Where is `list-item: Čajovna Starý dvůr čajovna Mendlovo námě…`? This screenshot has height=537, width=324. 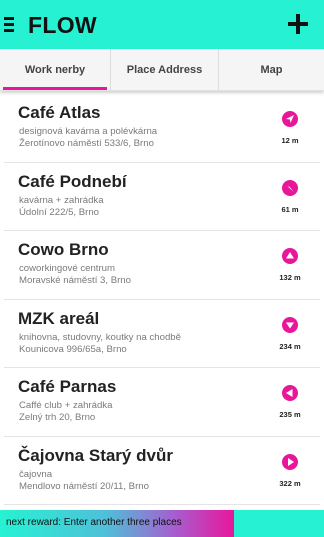 list-item: Čajovna Starý dvůr čajovna Mendlovo námě… is located at coordinates (162, 471).